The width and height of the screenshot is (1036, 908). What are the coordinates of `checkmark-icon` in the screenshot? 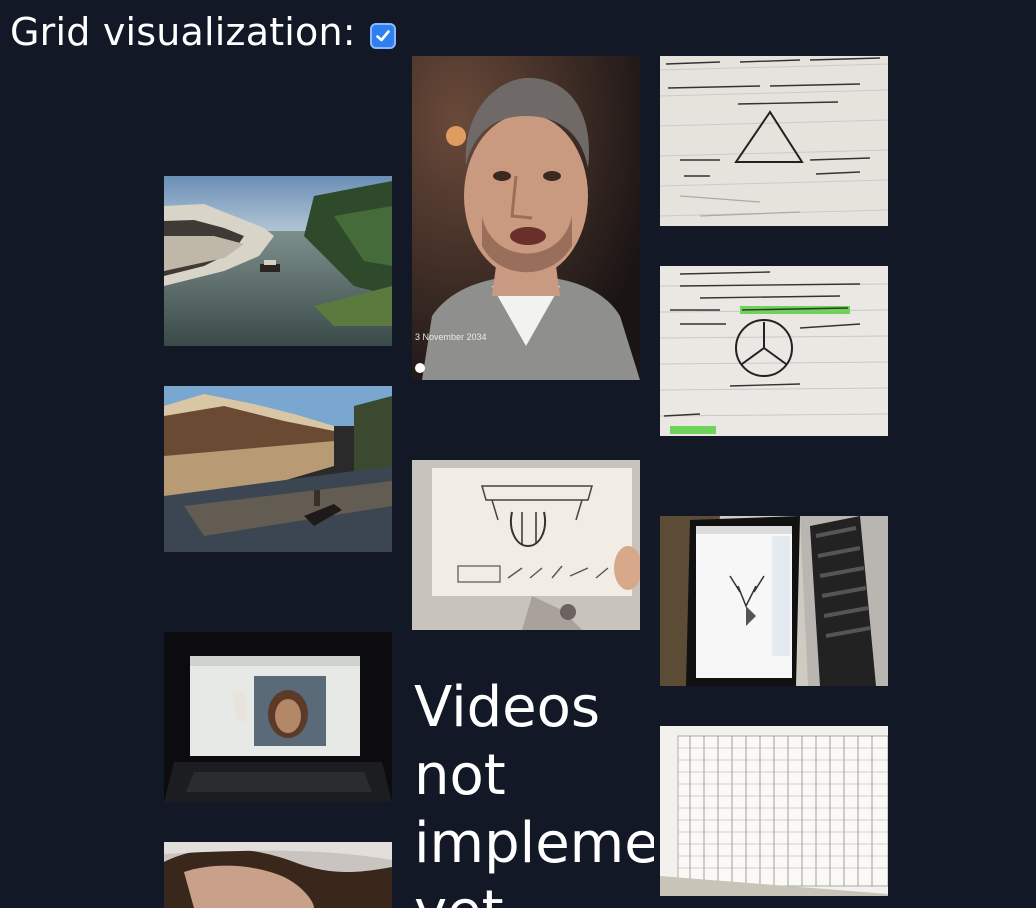 It's located at (382, 36).